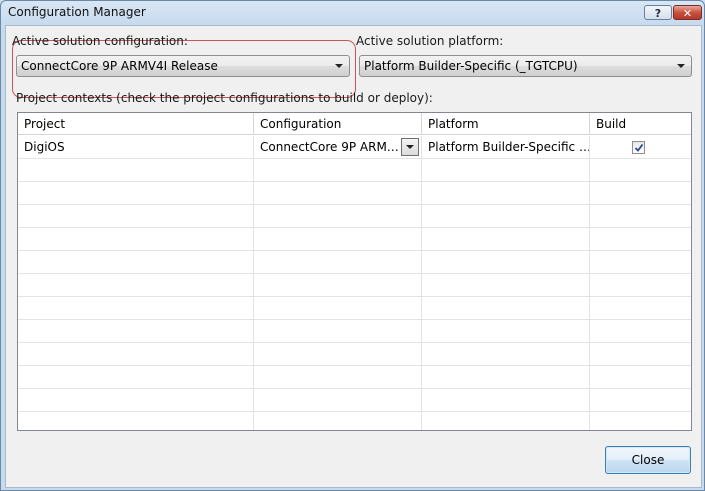  I want to click on solution-platform-dropdown: Platform Builder-Specific (_TGTCPU), so click(525, 66).